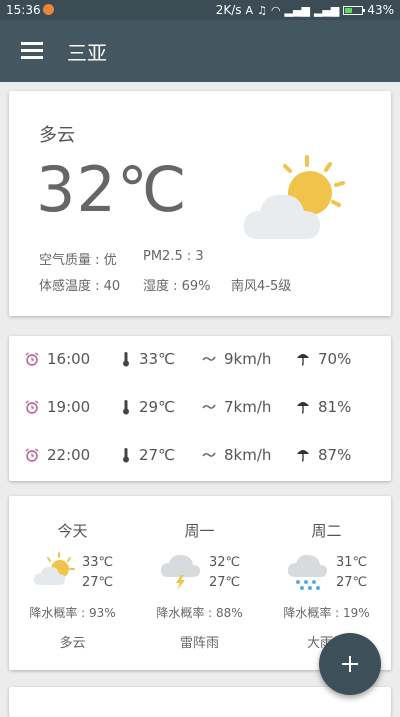 The image size is (400, 717). I want to click on hourly-rain: 81%, so click(335, 407).